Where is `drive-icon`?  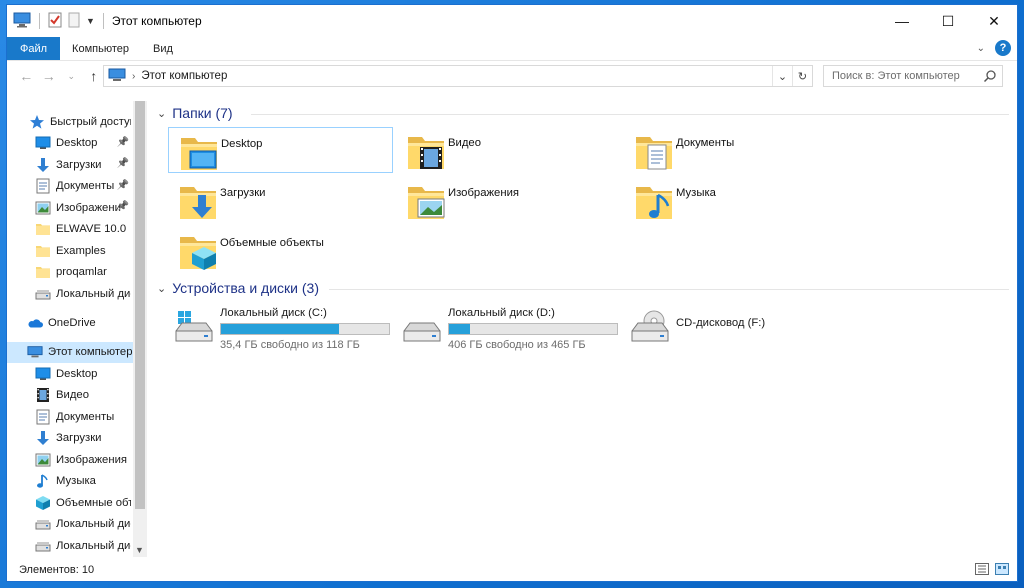
drive-icon is located at coordinates (43, 294).